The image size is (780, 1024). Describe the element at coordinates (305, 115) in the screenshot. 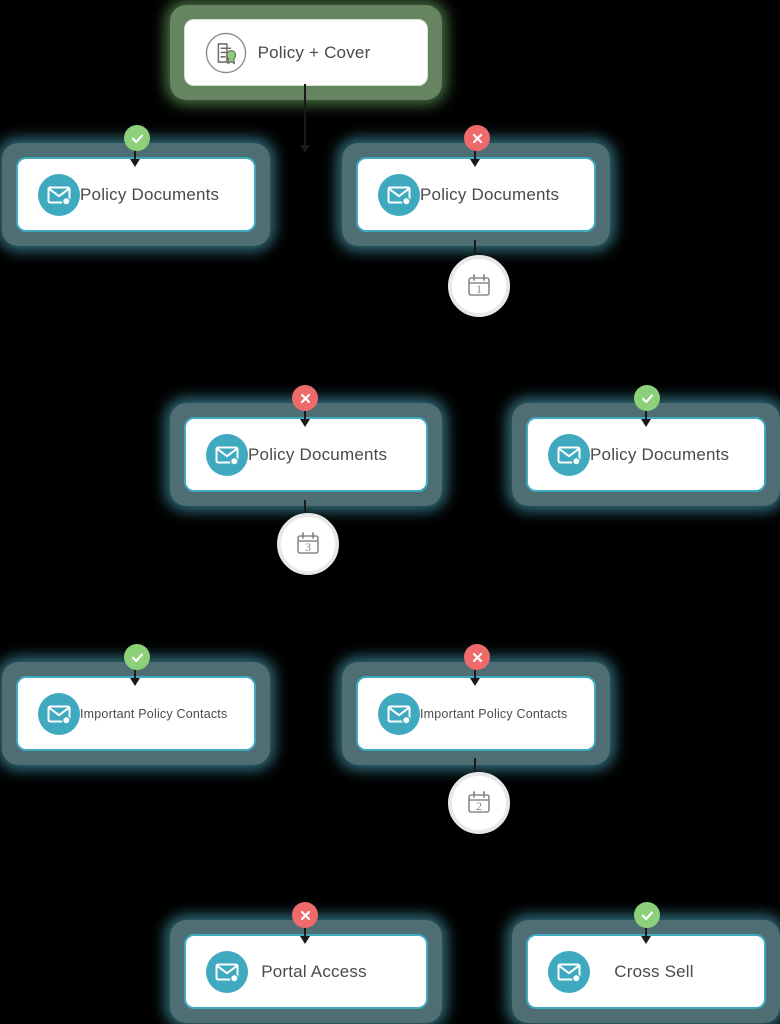

I see `connector-line` at that location.